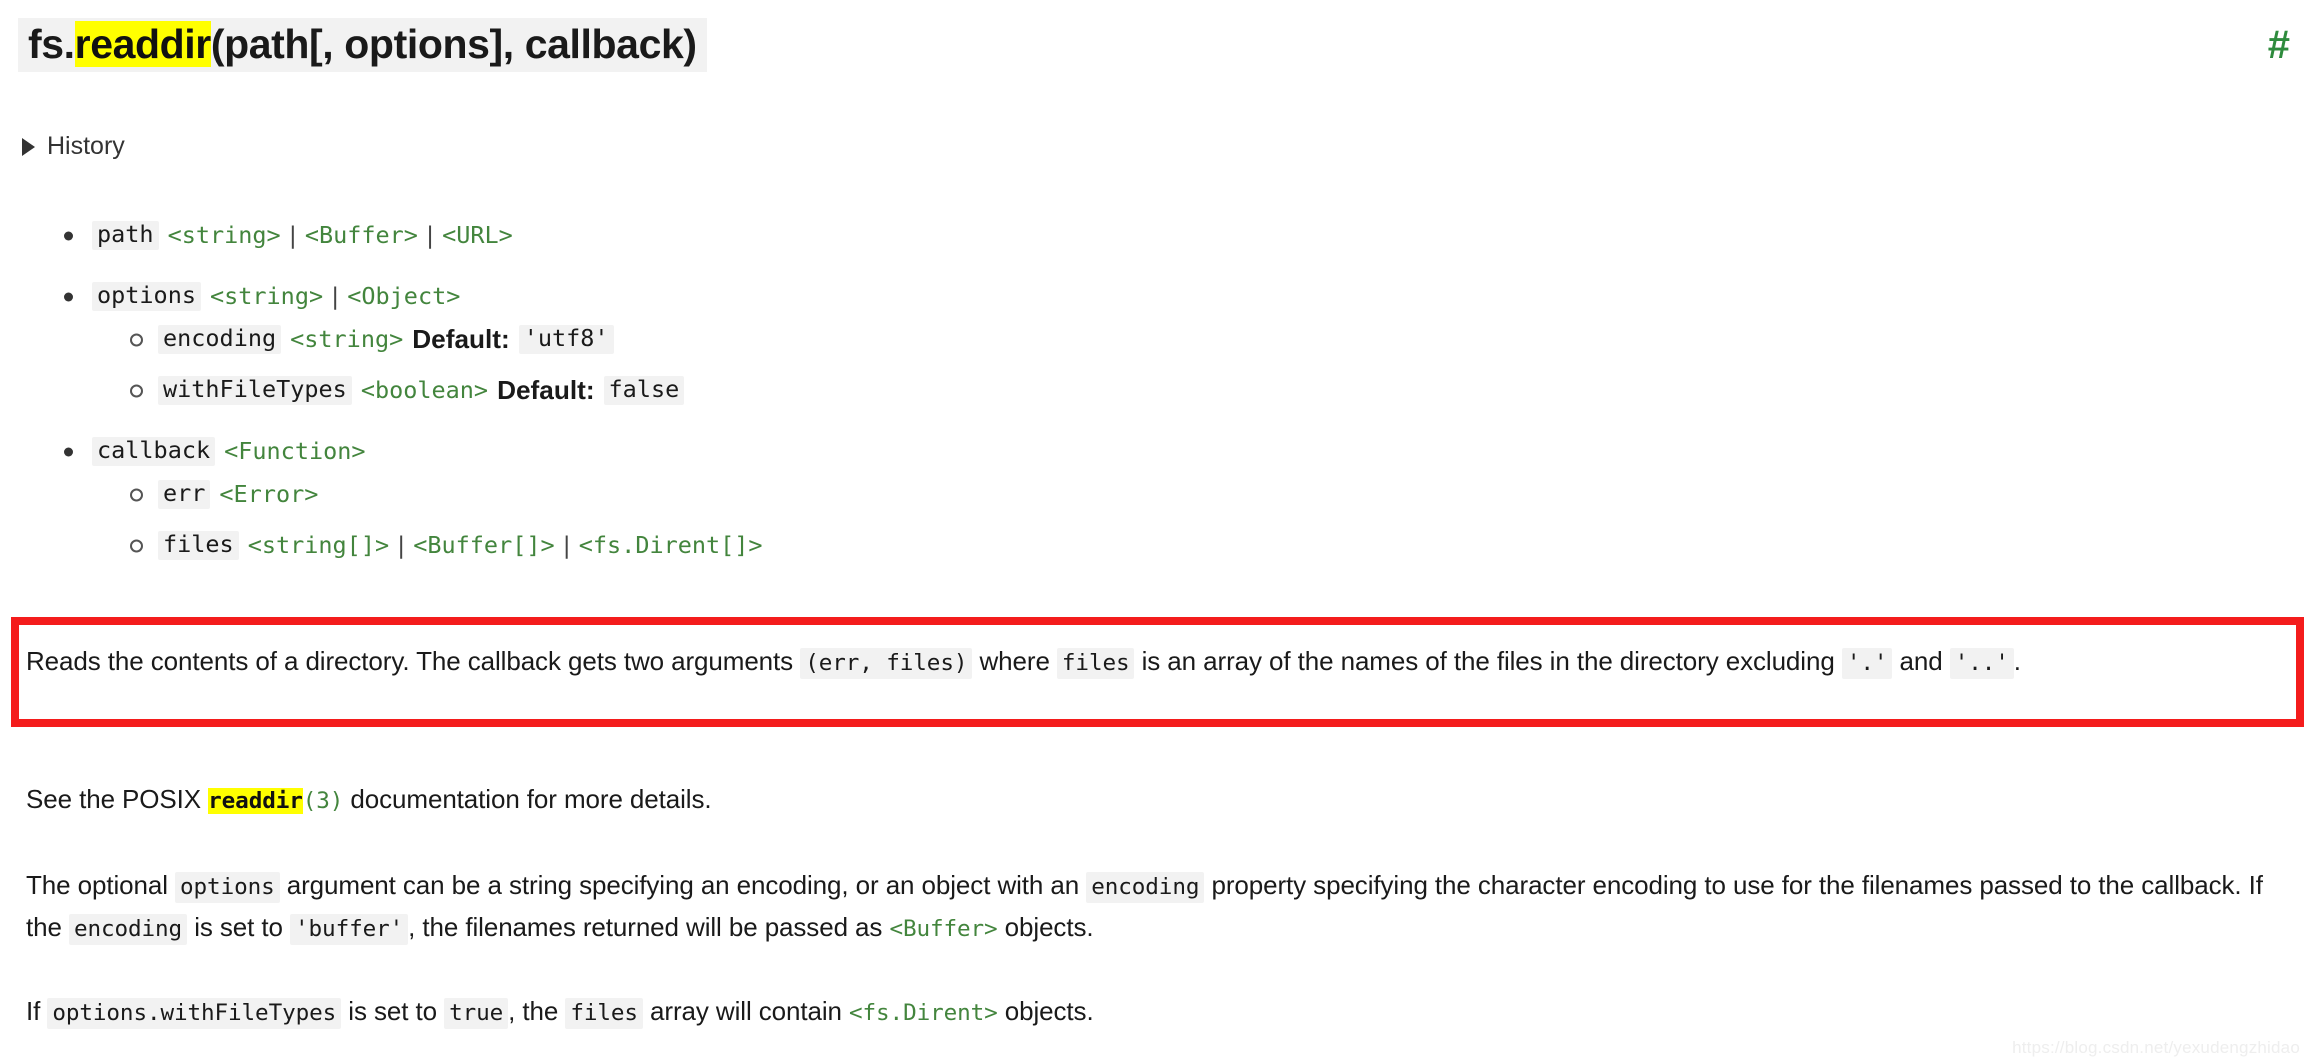 The height and width of the screenshot is (1062, 2314). Describe the element at coordinates (255, 801) in the screenshot. I see `posix-link-highlight: readdir` at that location.